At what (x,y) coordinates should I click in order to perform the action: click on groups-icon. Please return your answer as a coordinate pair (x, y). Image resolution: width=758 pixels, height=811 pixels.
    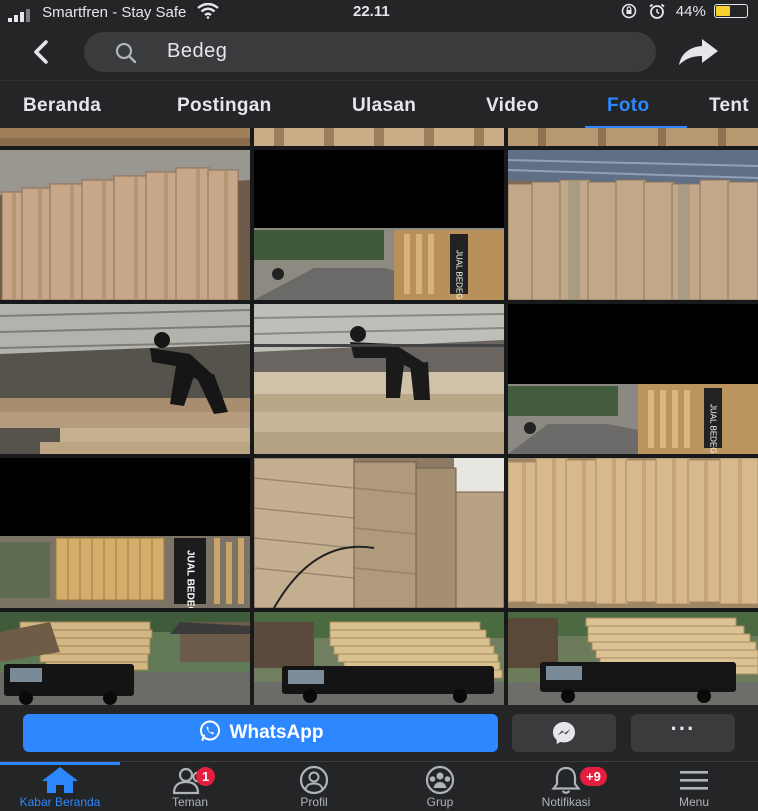
    Looking at the image, I should click on (440, 780).